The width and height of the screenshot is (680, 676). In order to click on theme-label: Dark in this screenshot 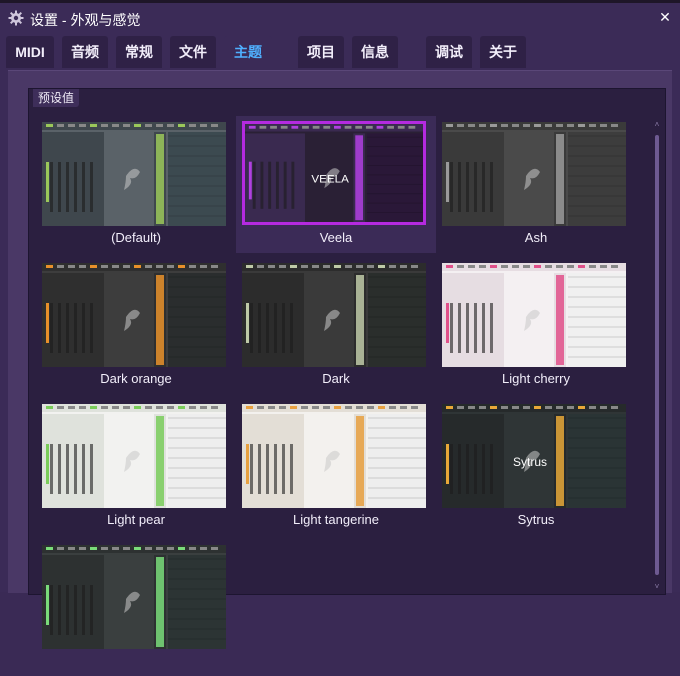, I will do `click(336, 378)`.